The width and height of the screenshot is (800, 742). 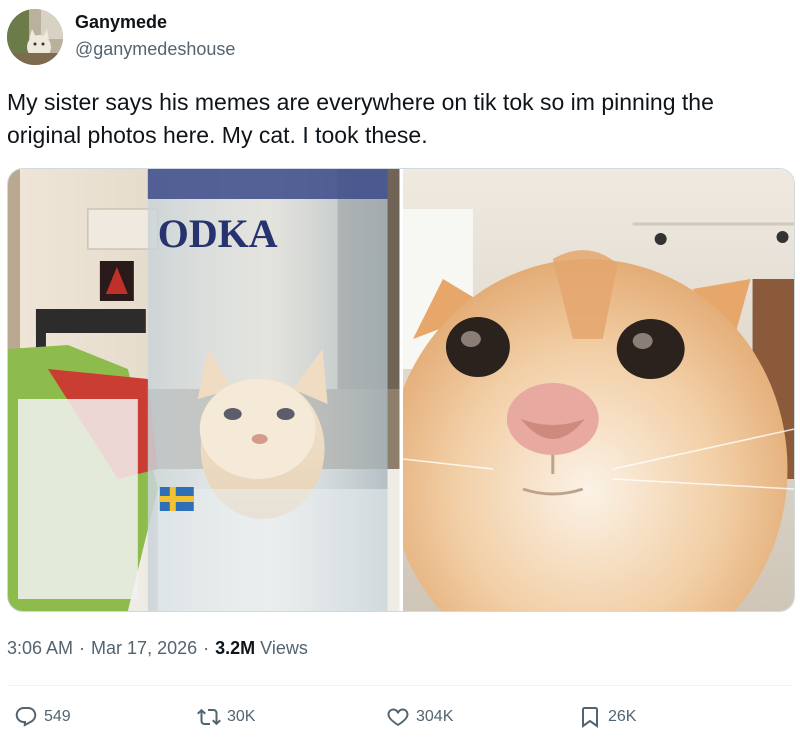 What do you see at coordinates (57, 716) in the screenshot?
I see `reply-count: 549` at bounding box center [57, 716].